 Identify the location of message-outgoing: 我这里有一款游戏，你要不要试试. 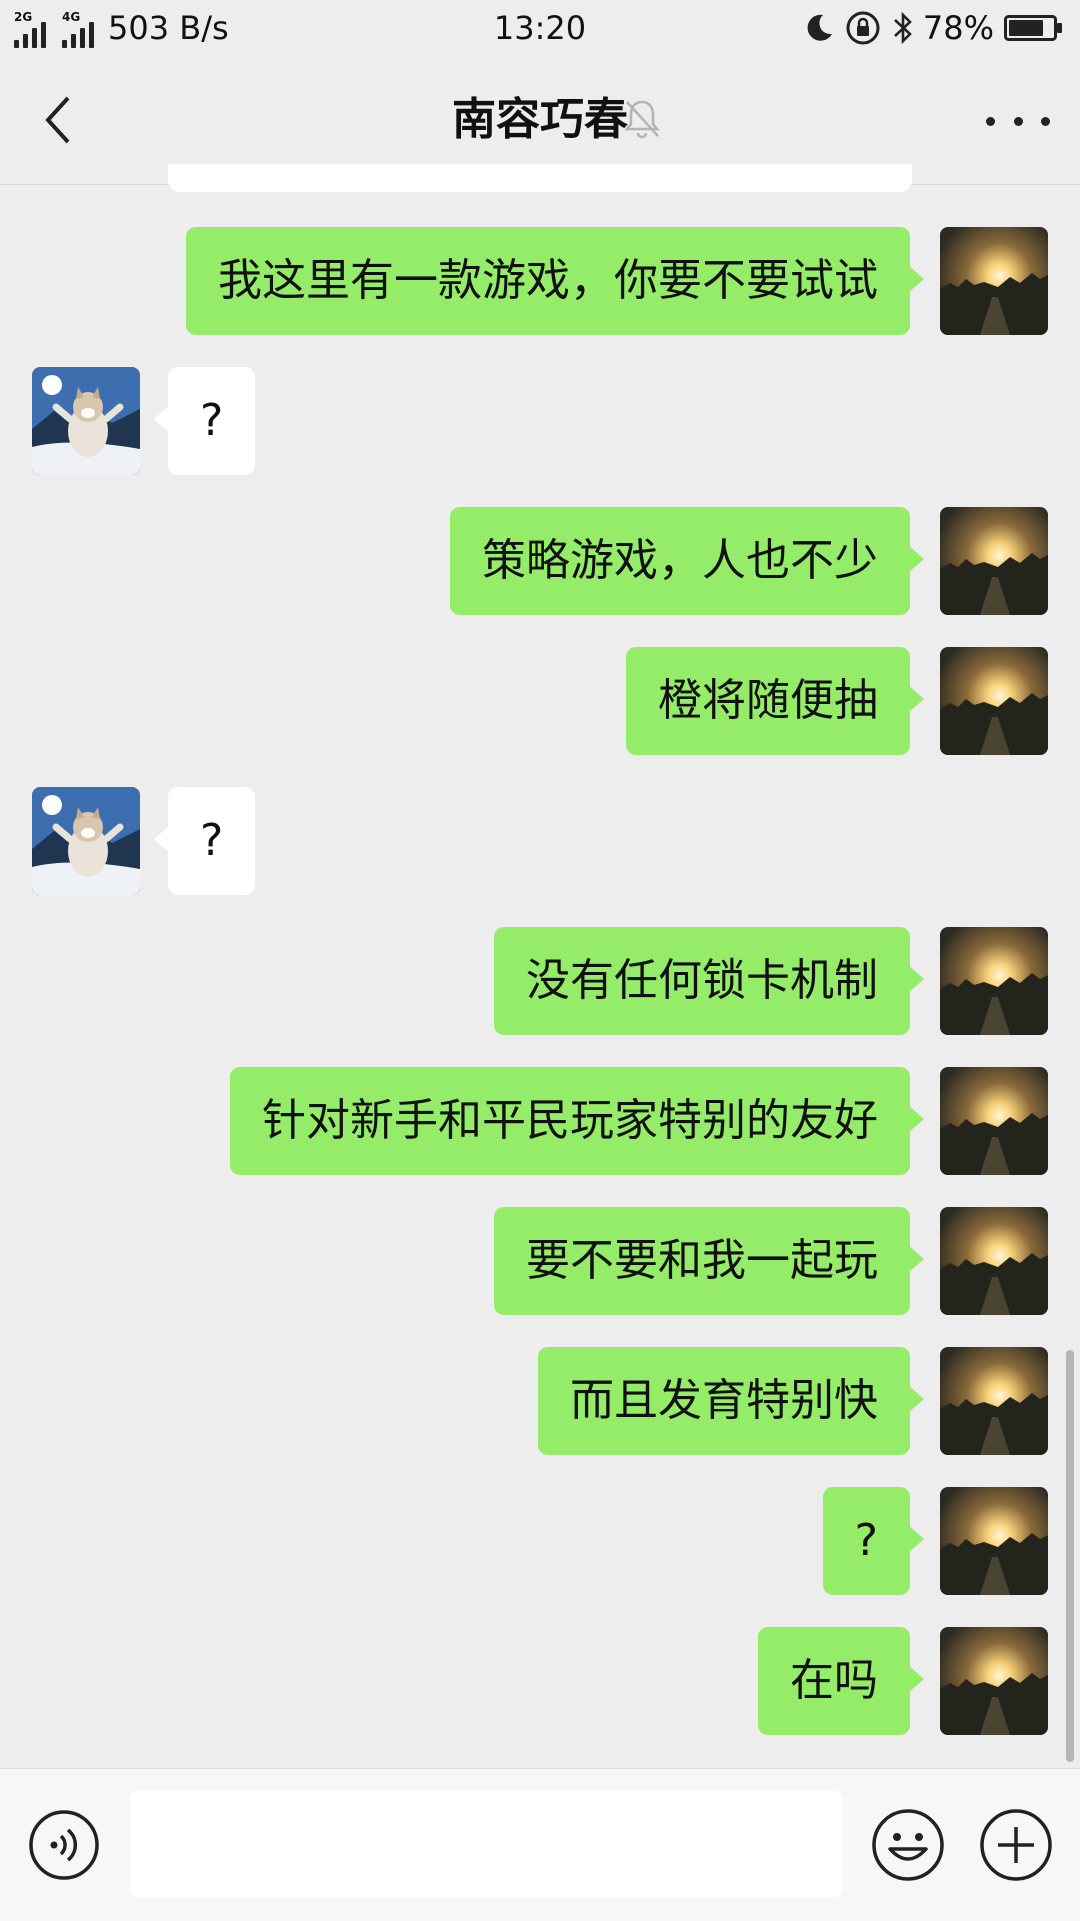
(540, 281).